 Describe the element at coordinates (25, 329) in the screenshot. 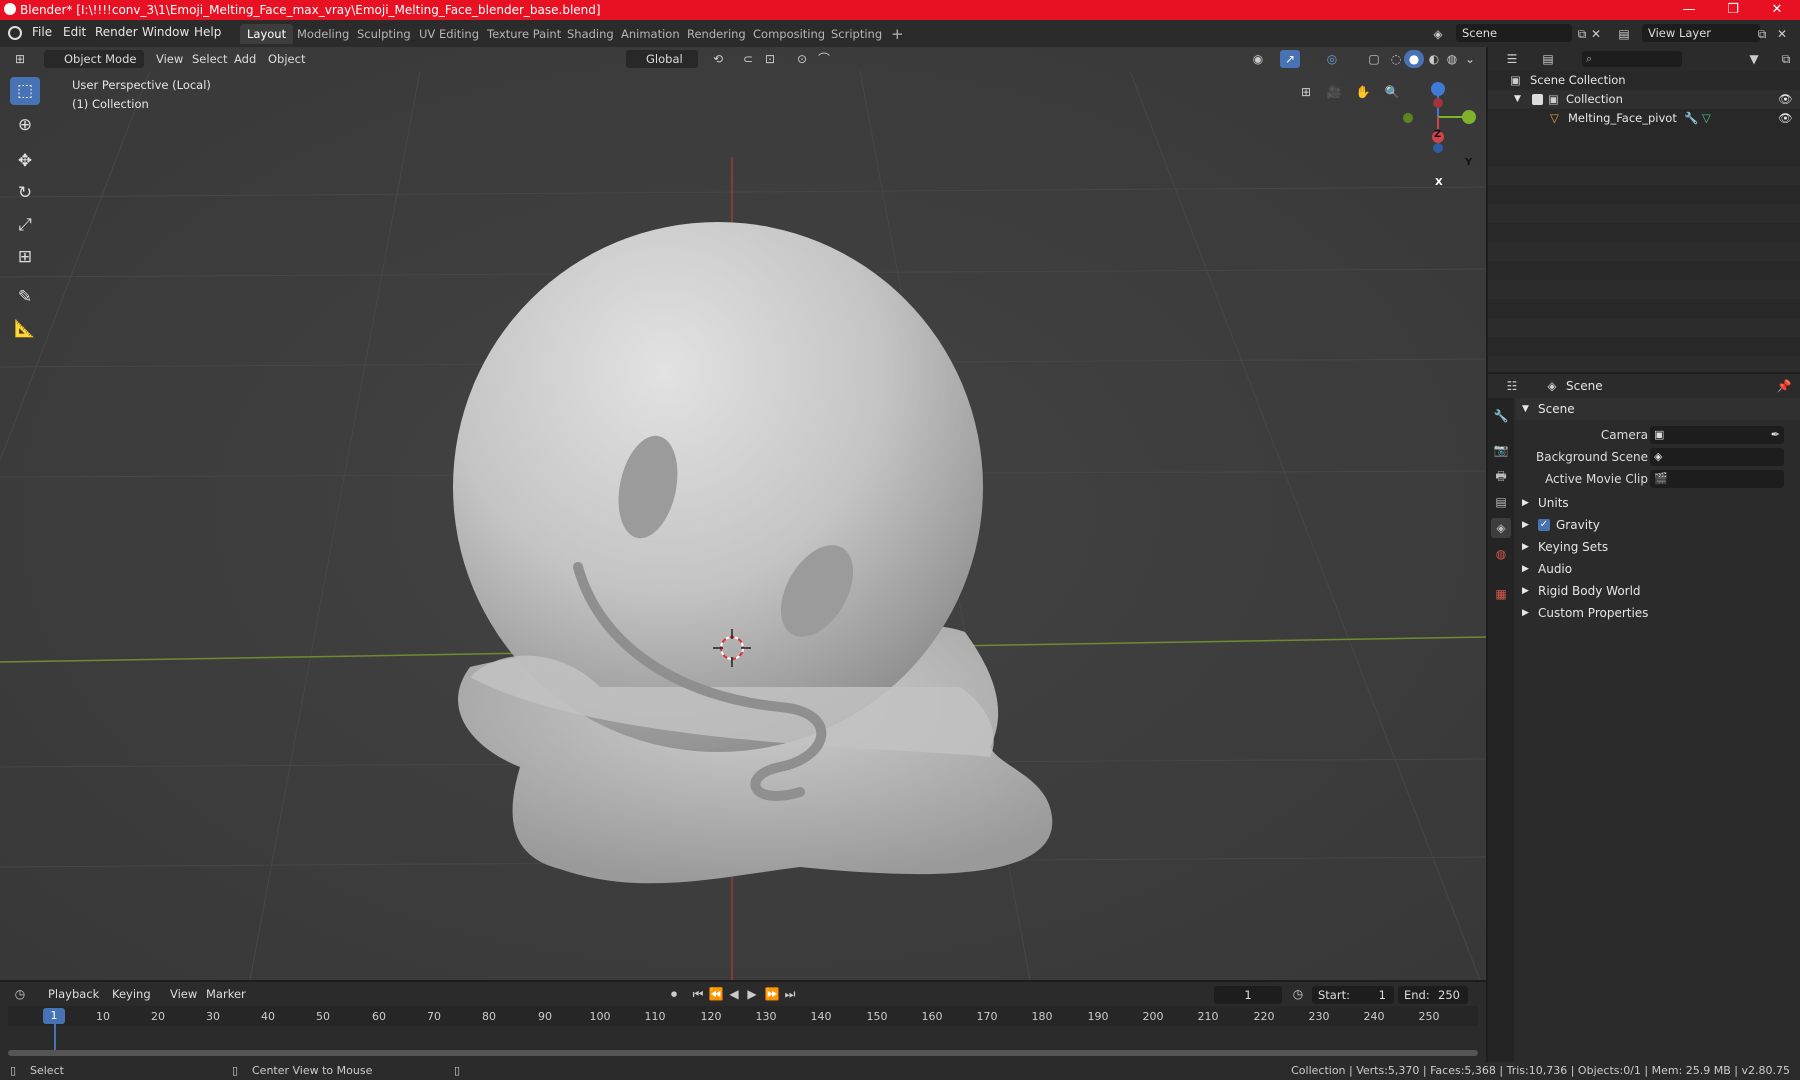

I see `measure-tool-icon: 📐` at that location.